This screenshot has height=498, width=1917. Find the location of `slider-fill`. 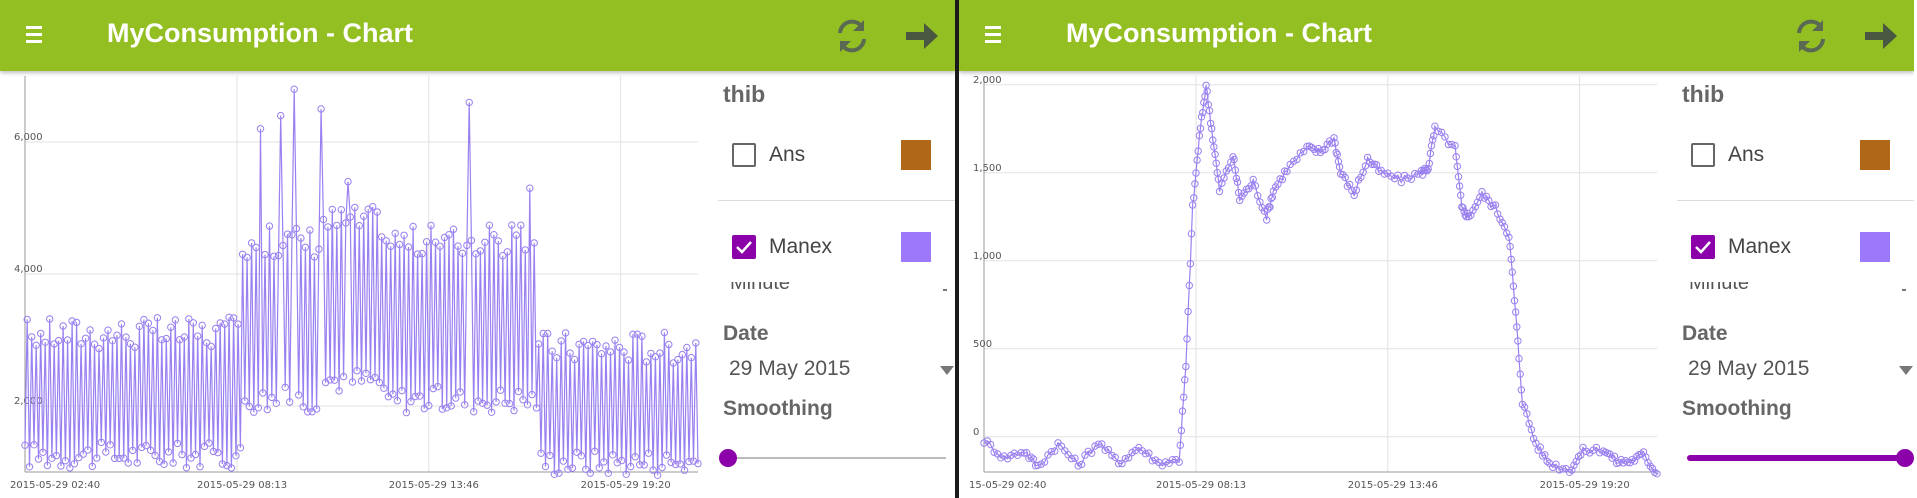

slider-fill is located at coordinates (1796, 458).